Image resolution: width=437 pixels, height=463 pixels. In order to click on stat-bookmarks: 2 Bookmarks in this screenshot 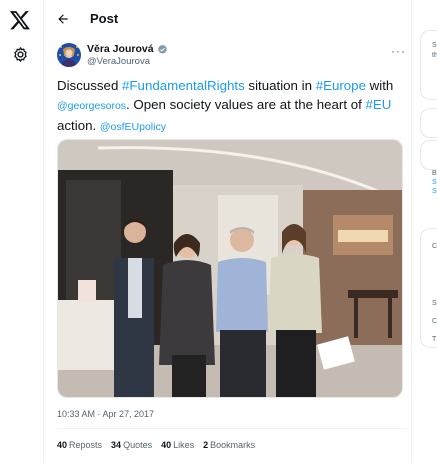, I will do `click(229, 445)`.